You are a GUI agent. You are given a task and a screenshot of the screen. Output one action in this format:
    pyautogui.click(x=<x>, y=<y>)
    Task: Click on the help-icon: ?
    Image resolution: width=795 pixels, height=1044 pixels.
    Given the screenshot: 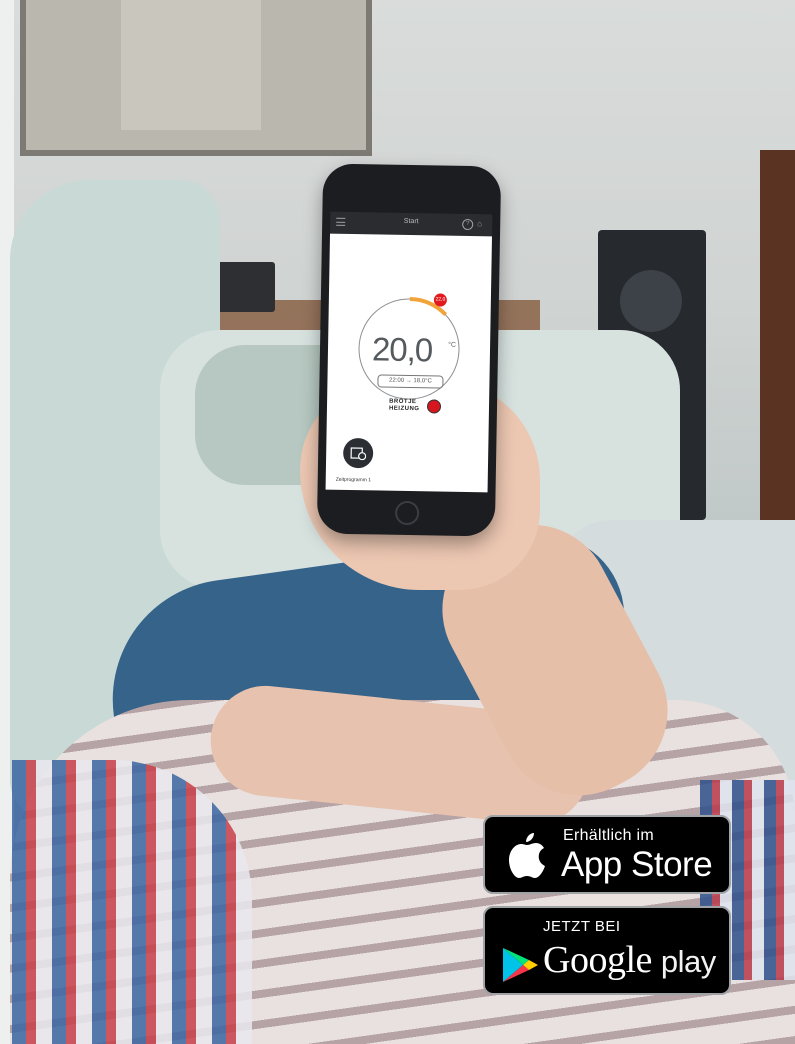 What is the action you would take?
    pyautogui.click(x=468, y=224)
    